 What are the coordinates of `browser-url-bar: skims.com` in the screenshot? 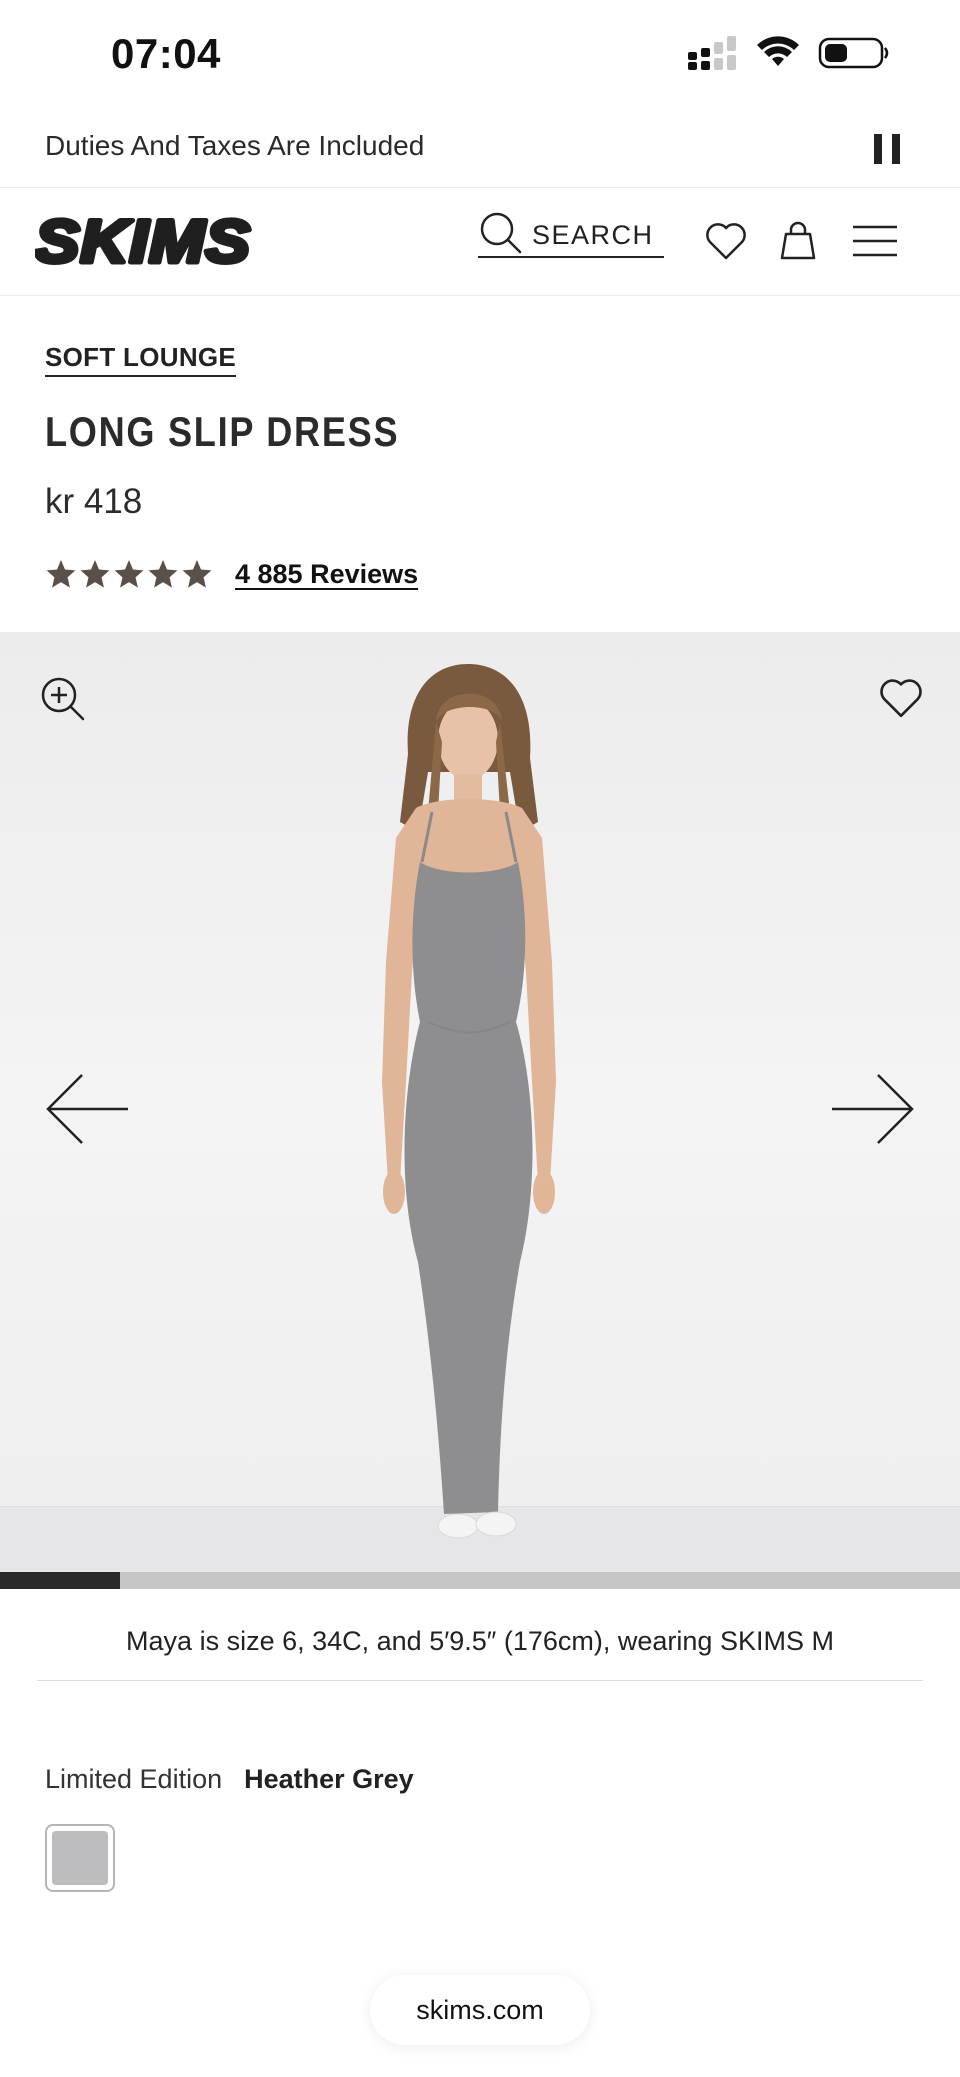 It's located at (480, 2010).